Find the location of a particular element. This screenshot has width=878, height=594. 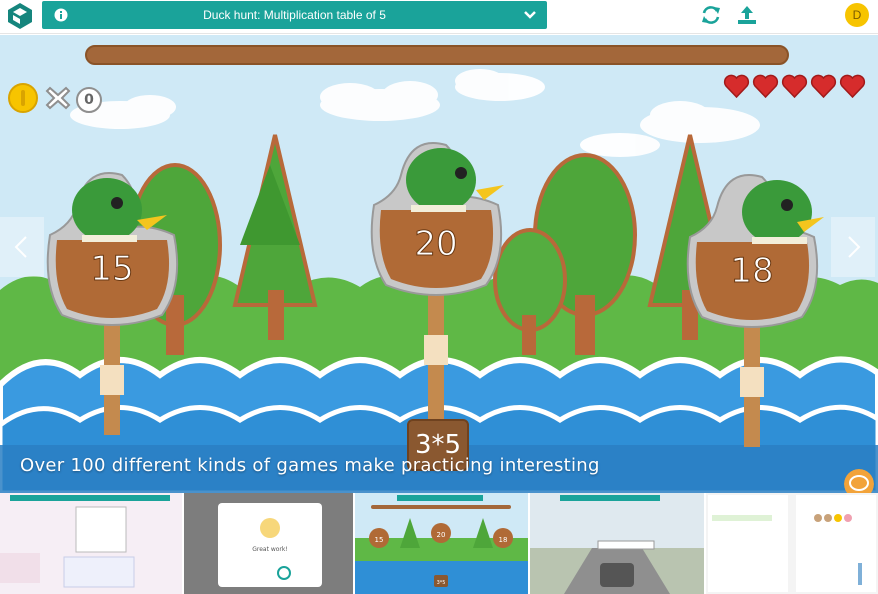

game-title-dropdown: Duck hunt: Multiplication table of 5 is located at coordinates (294, 15).